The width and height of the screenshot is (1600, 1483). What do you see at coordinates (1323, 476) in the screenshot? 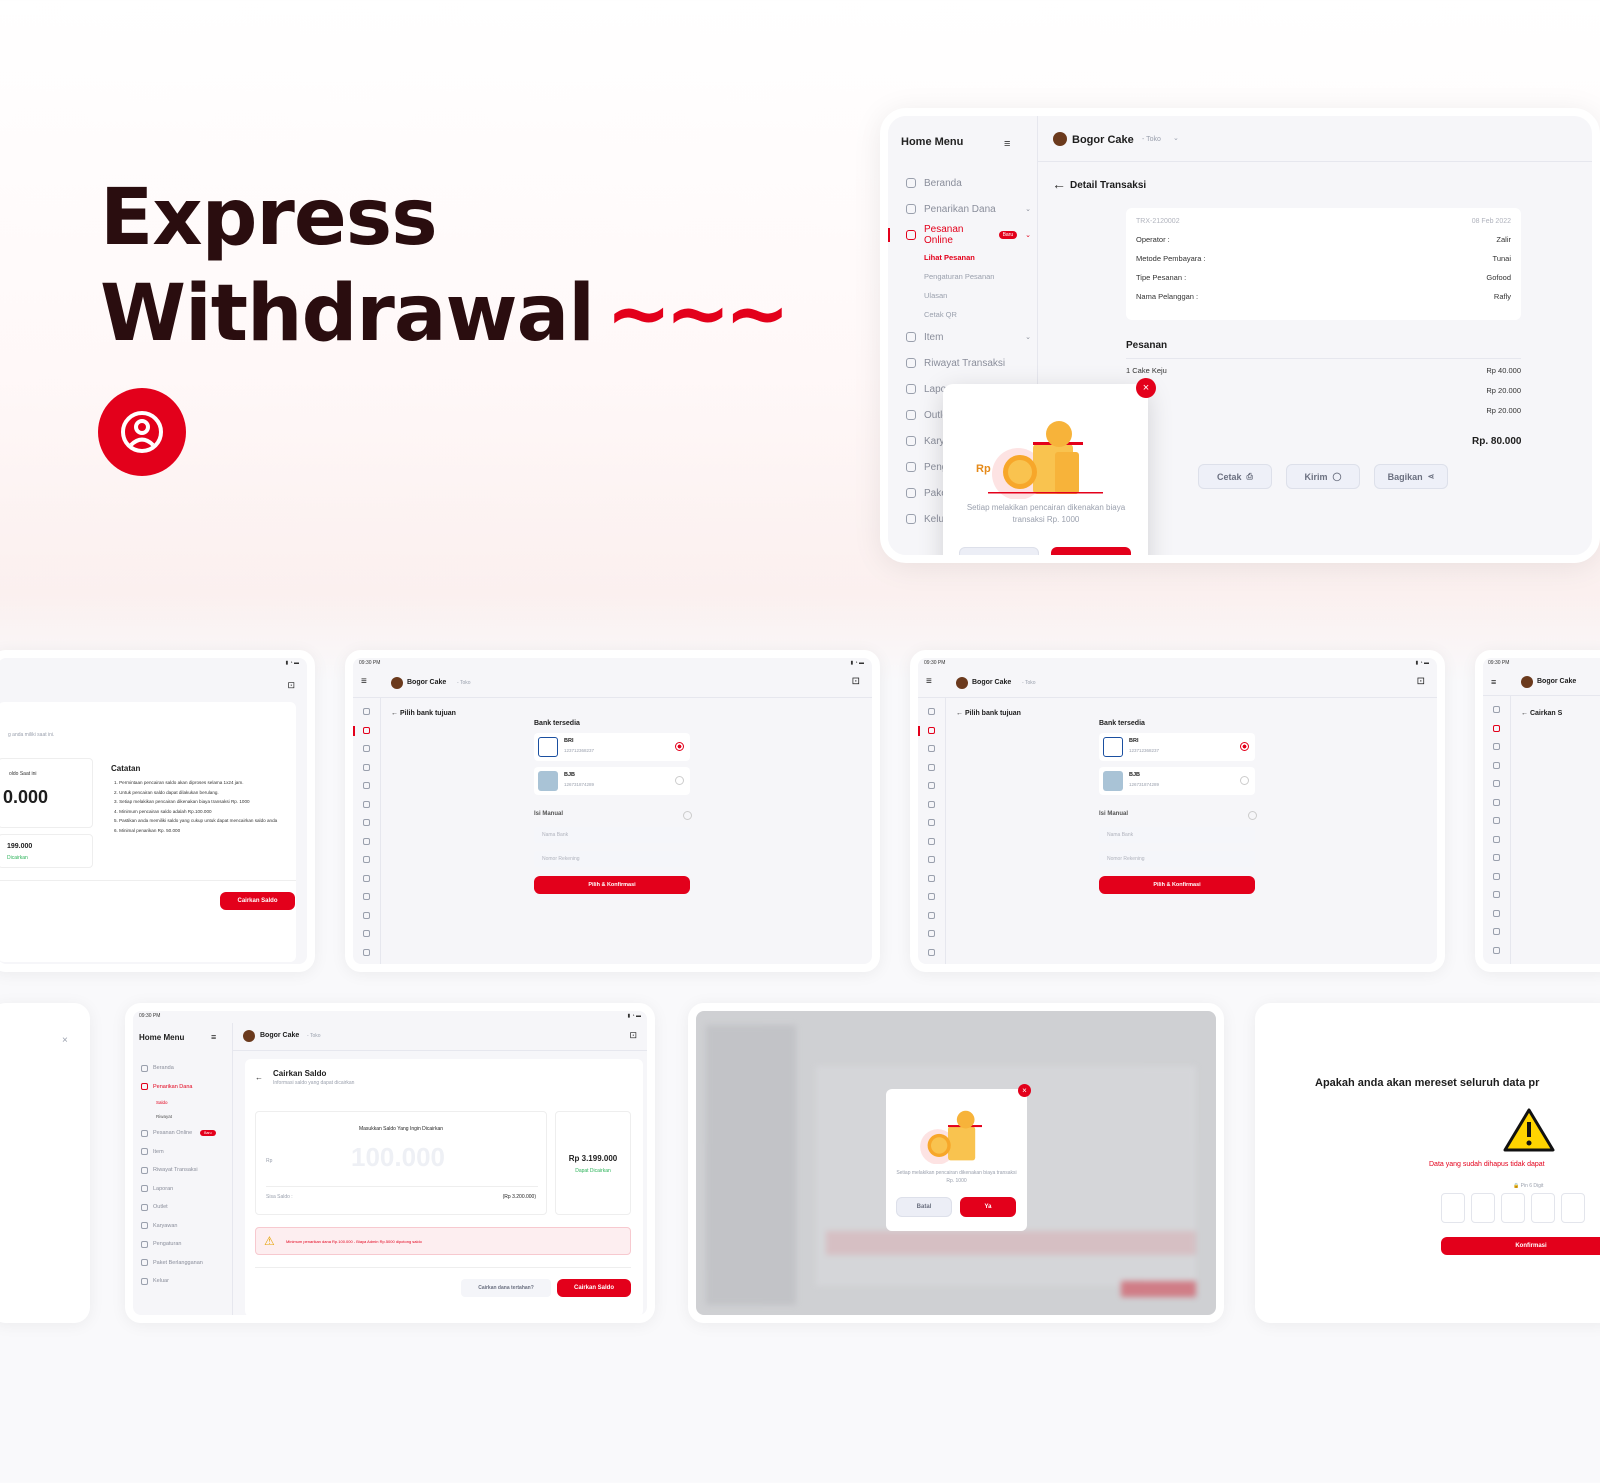
I see `kirim-button: Kirim ◯` at bounding box center [1323, 476].